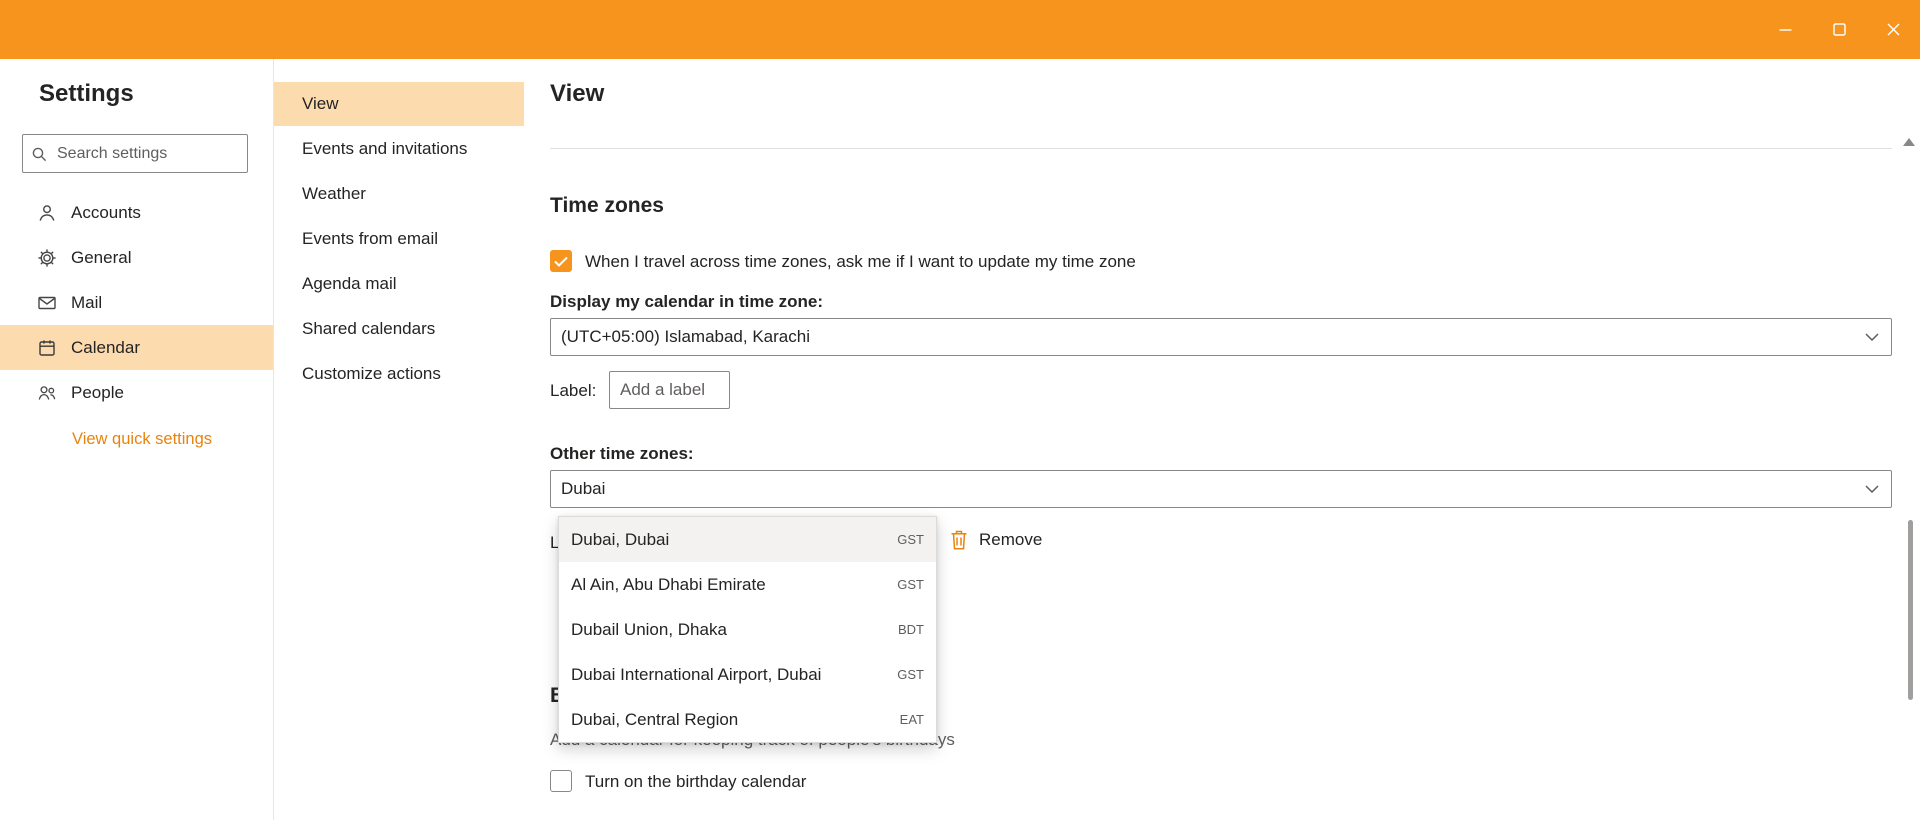  Describe the element at coordinates (320, 103) in the screenshot. I see `nav-item-label: View` at that location.